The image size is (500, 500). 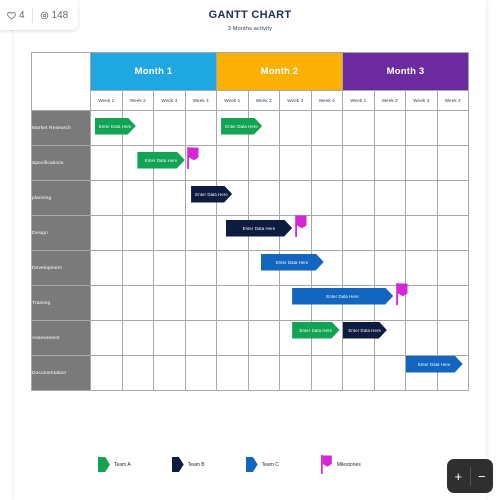 What do you see at coordinates (54, 15) in the screenshot?
I see `view-stat: 148` at bounding box center [54, 15].